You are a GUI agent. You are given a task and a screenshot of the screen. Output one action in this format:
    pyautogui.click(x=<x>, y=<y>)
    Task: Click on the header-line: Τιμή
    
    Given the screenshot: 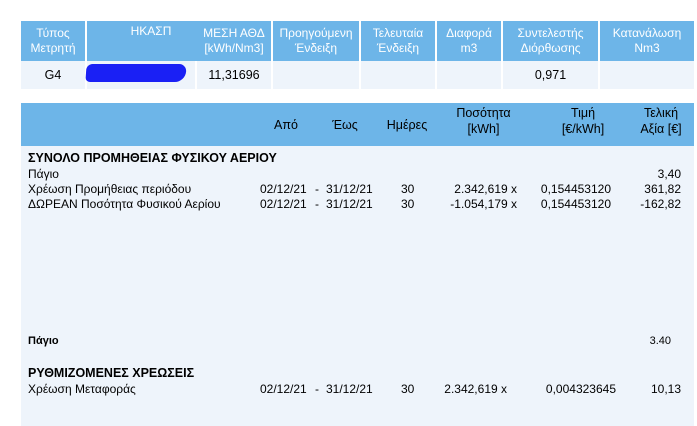 What is the action you would take?
    pyautogui.click(x=583, y=113)
    